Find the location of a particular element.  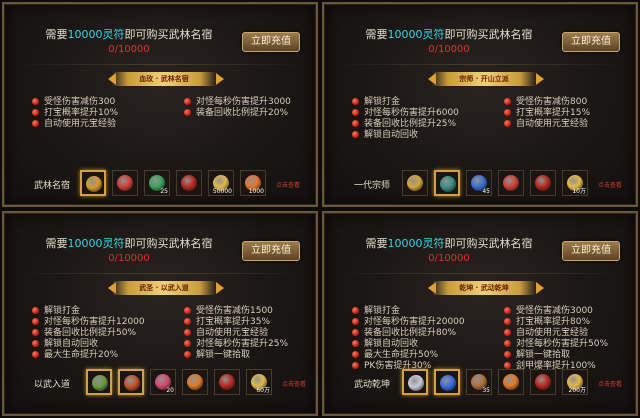

reward-item-slot: 50000 is located at coordinates (221, 183).